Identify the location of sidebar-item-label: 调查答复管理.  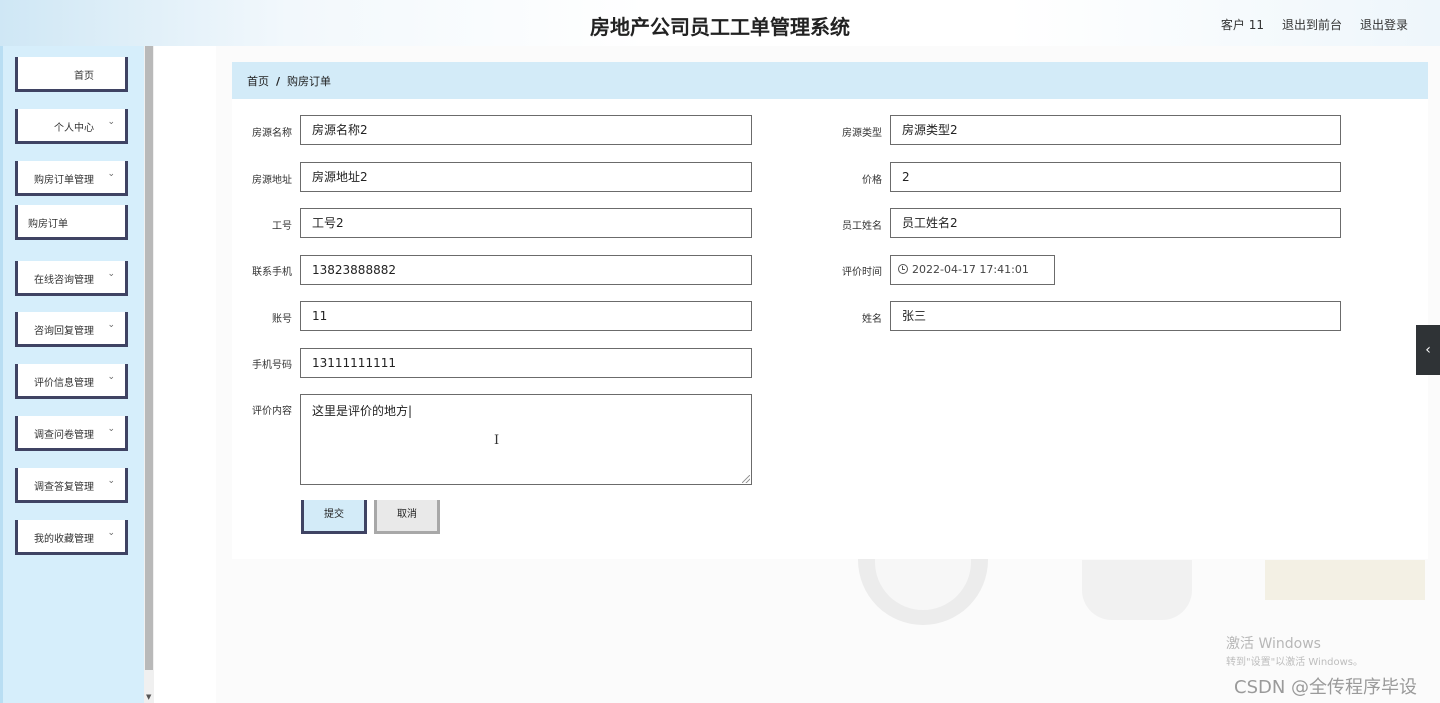
(64, 487).